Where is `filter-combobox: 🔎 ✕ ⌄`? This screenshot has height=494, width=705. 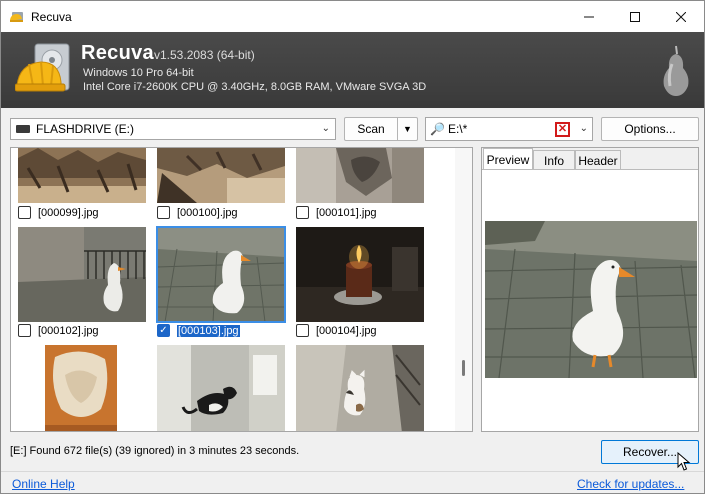
filter-combobox: 🔎 ✕ ⌄ is located at coordinates (509, 129).